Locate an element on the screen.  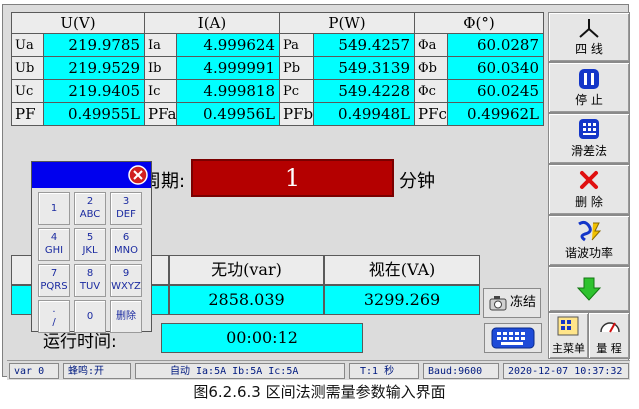
label-phia: Φa is located at coordinates (431, 45).